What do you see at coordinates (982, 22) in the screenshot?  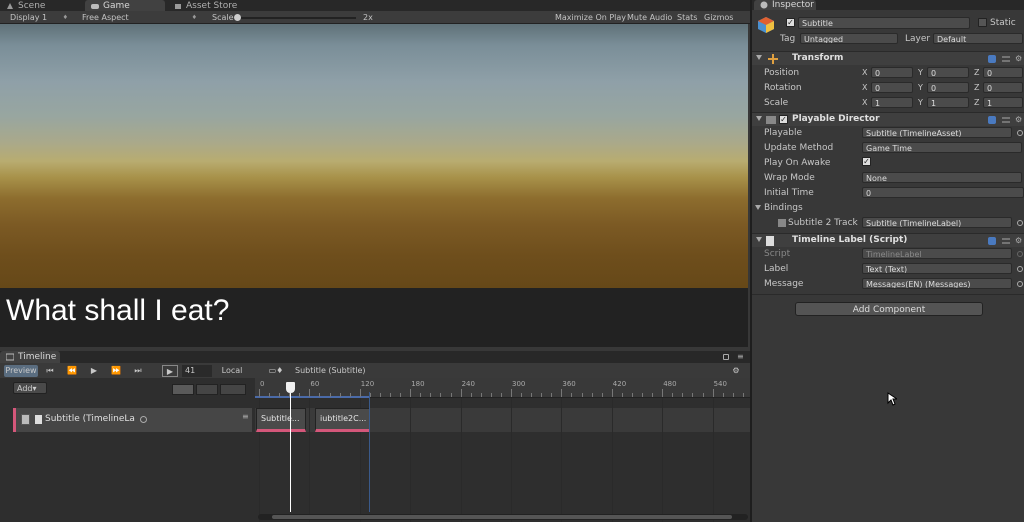 I see `static-checkbox` at bounding box center [982, 22].